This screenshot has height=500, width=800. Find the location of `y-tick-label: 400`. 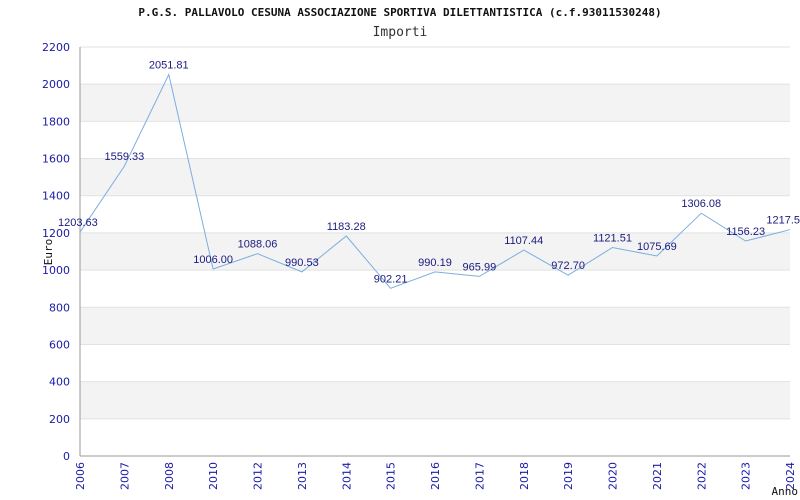

y-tick-label: 400 is located at coordinates (59, 382).